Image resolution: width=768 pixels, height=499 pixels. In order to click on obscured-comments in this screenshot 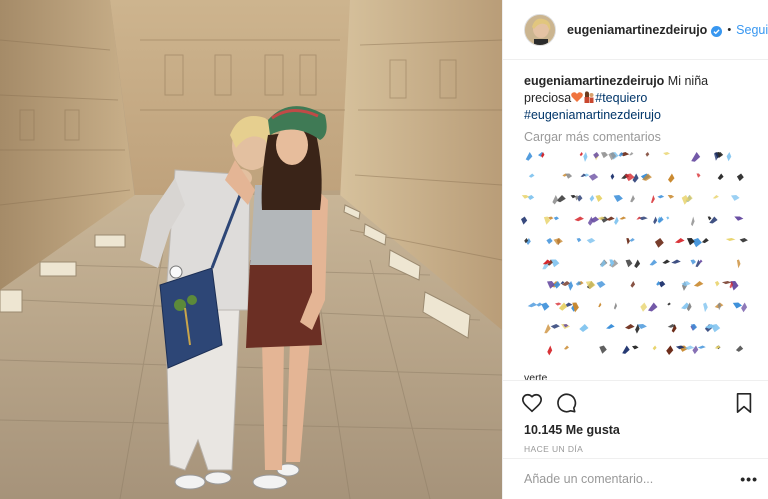, I will do `click(634, 254)`.